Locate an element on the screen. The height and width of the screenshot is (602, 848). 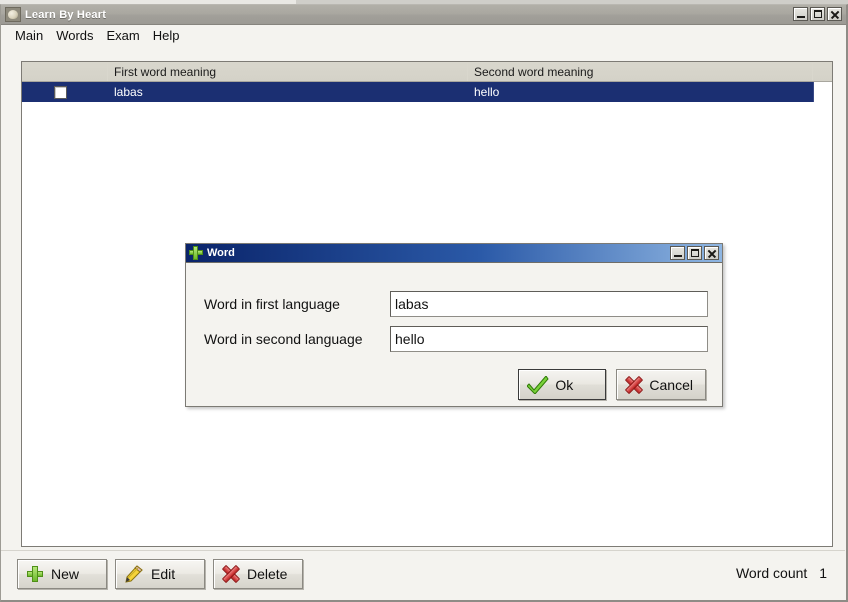
second-language-label: Word in second language is located at coordinates (283, 339).